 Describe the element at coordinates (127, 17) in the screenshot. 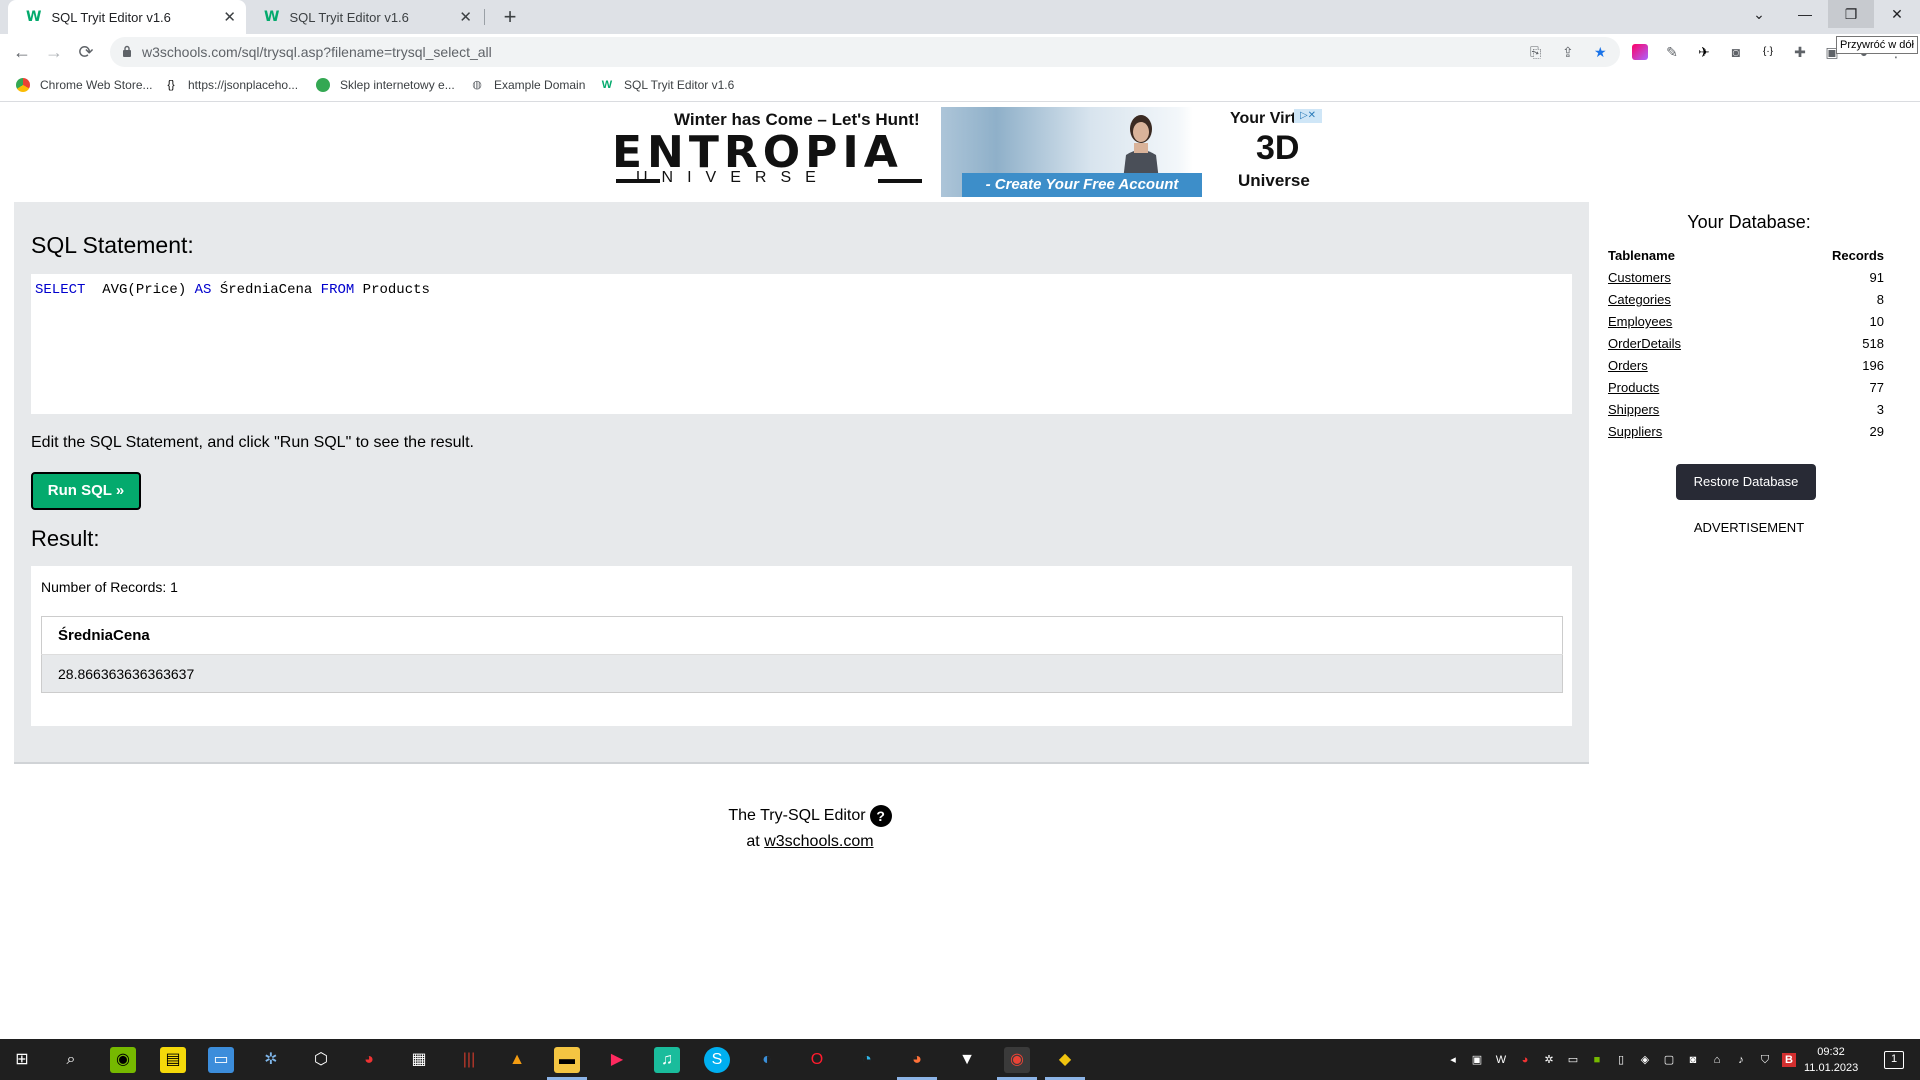

I see `tab-sql-tryit-1: W SQL Tryit Editor v1.6 ✕` at that location.